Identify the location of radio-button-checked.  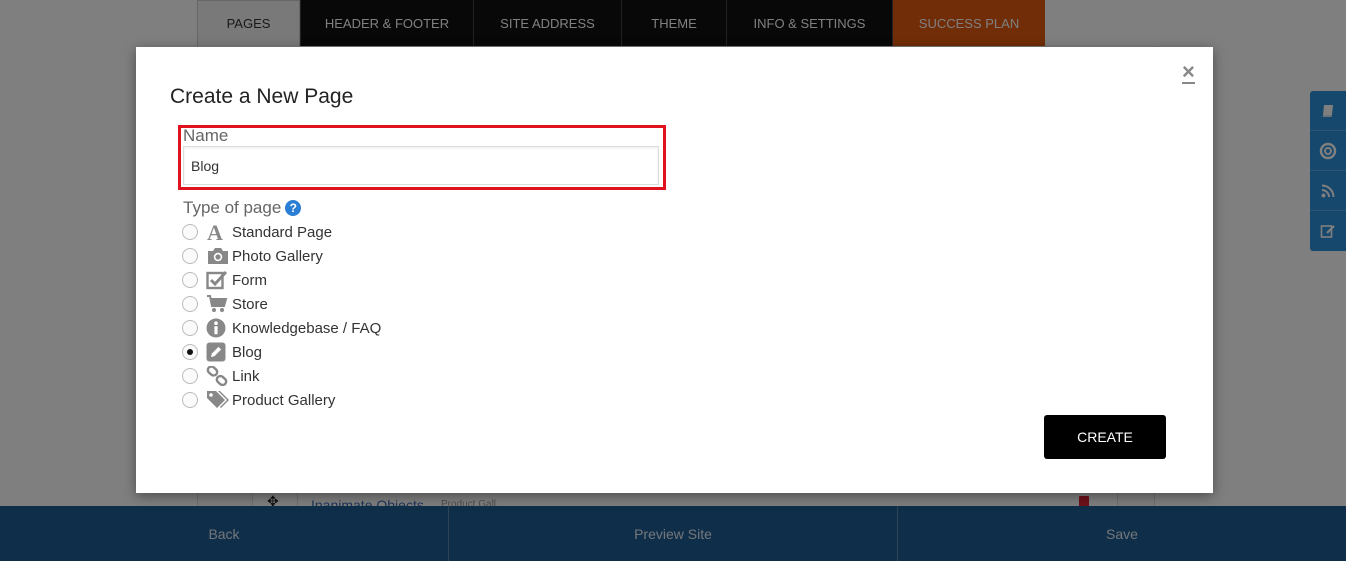
(190, 352).